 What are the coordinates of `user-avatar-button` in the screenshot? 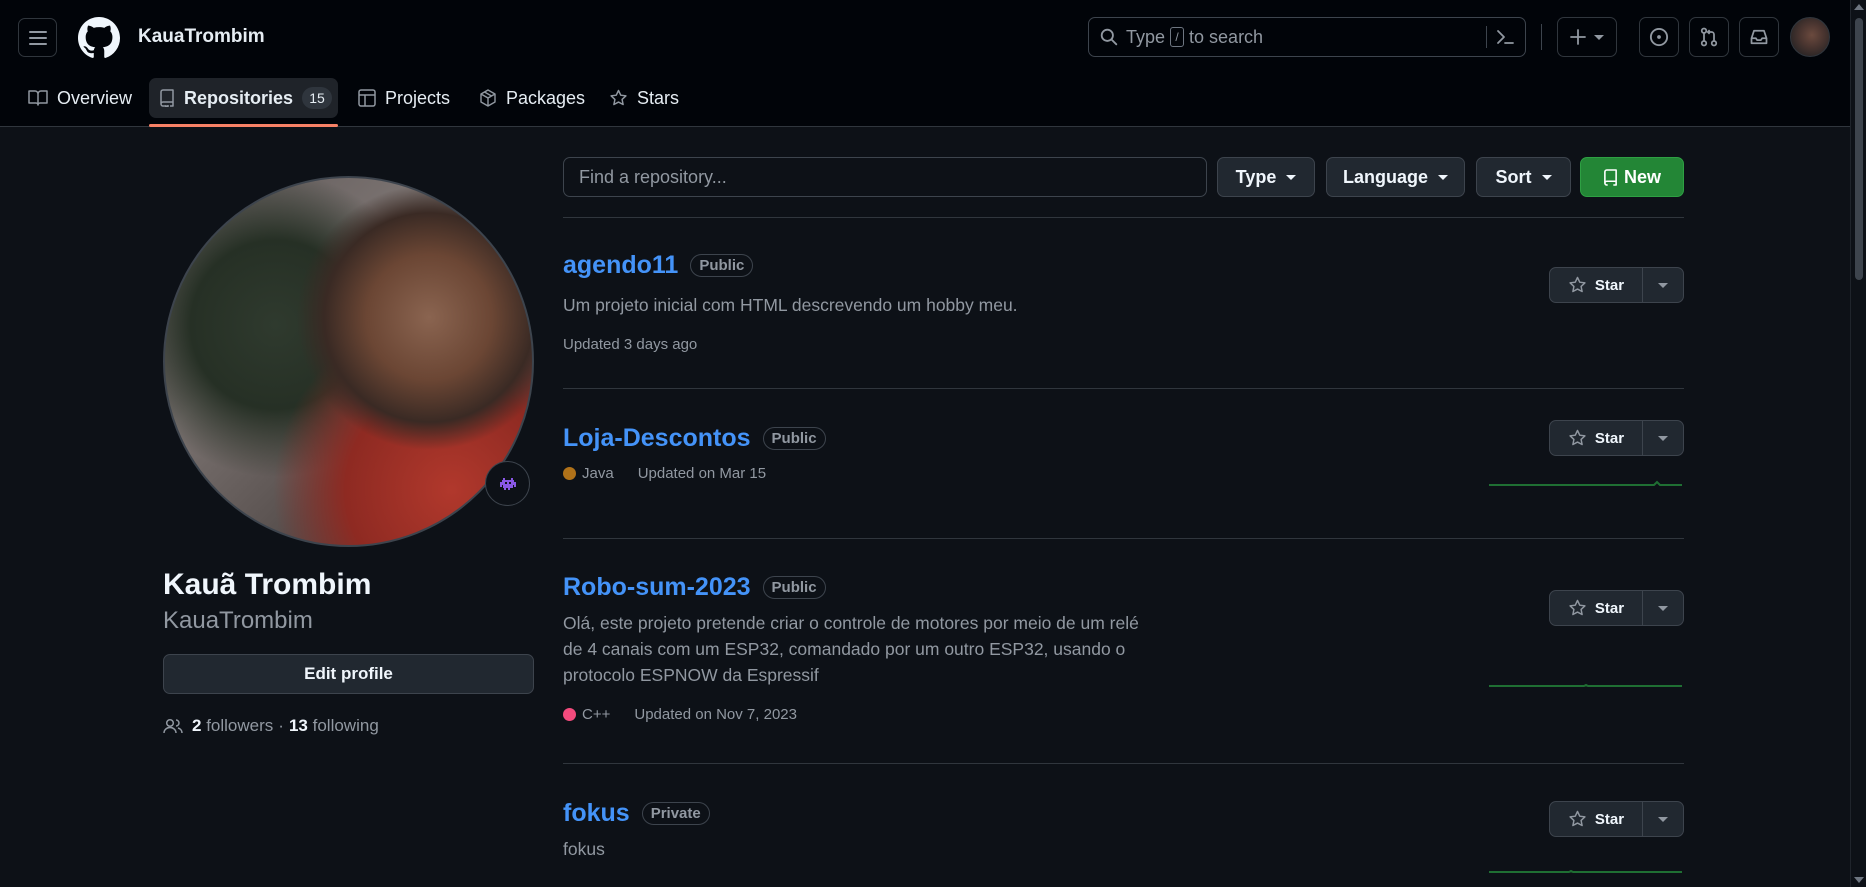 It's located at (1810, 37).